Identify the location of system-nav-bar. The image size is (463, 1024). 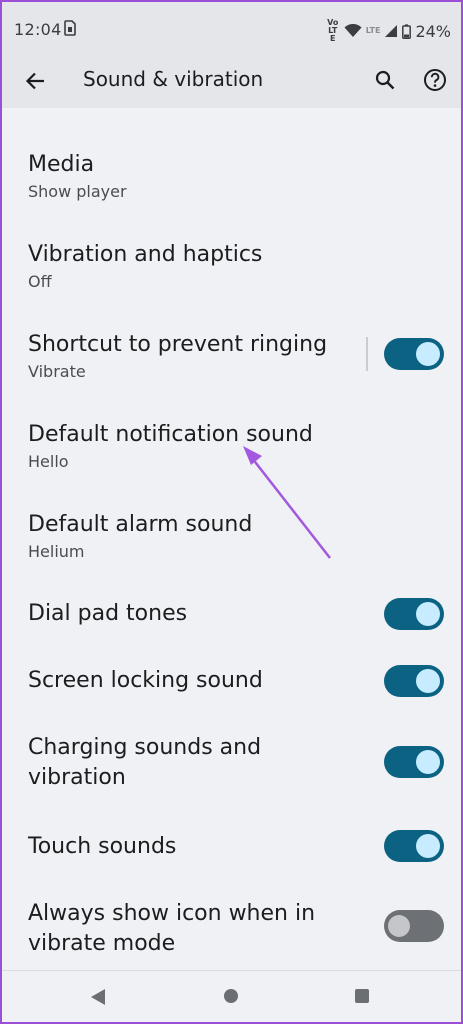
(231, 996).